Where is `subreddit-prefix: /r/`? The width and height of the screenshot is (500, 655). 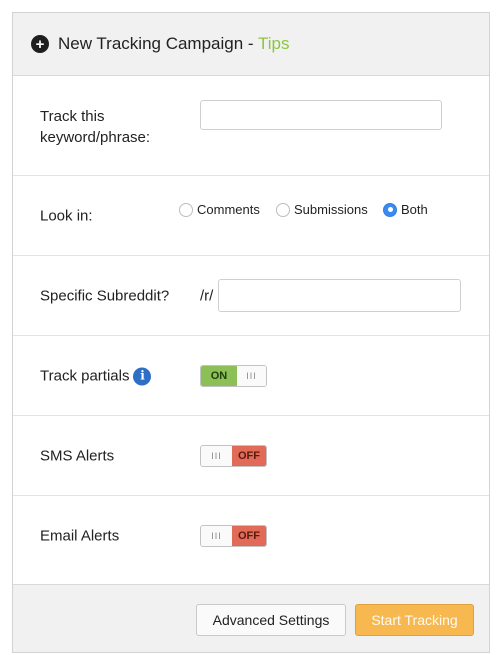
subreddit-prefix: /r/ is located at coordinates (207, 295).